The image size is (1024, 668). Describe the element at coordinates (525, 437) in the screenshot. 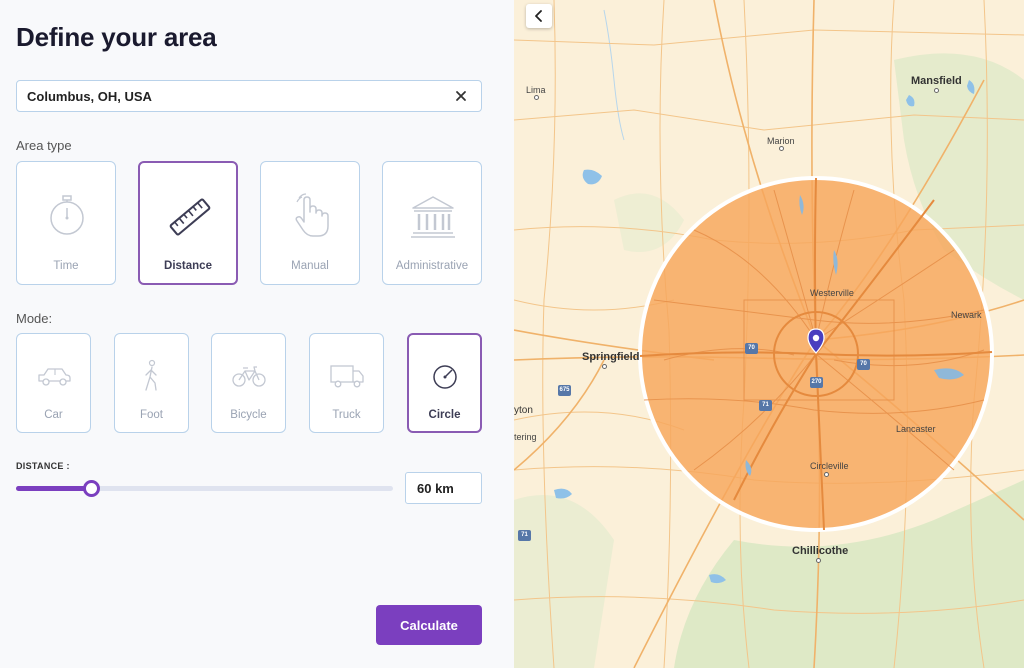

I see `place-kettering: tering` at that location.